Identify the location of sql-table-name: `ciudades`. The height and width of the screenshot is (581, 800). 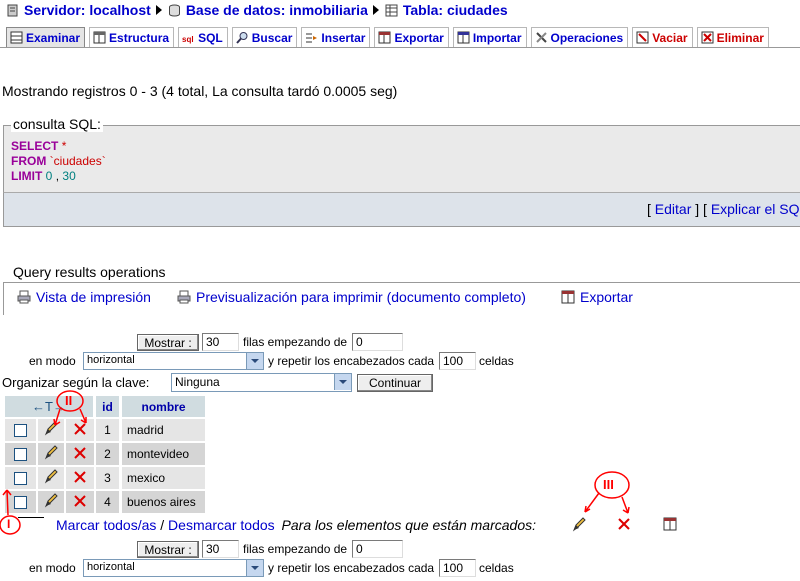
(77, 161).